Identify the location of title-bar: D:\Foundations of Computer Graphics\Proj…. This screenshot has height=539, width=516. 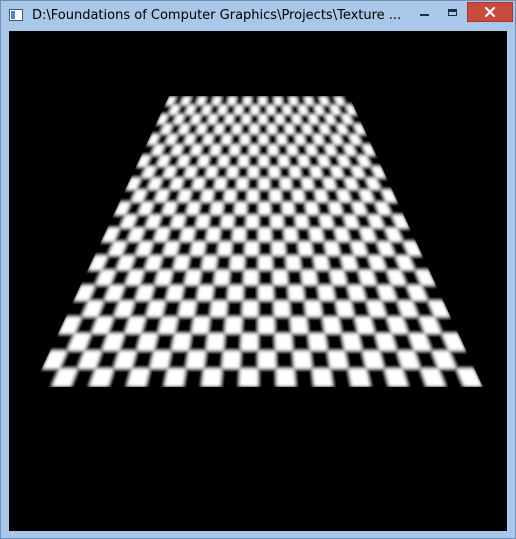
(258, 16).